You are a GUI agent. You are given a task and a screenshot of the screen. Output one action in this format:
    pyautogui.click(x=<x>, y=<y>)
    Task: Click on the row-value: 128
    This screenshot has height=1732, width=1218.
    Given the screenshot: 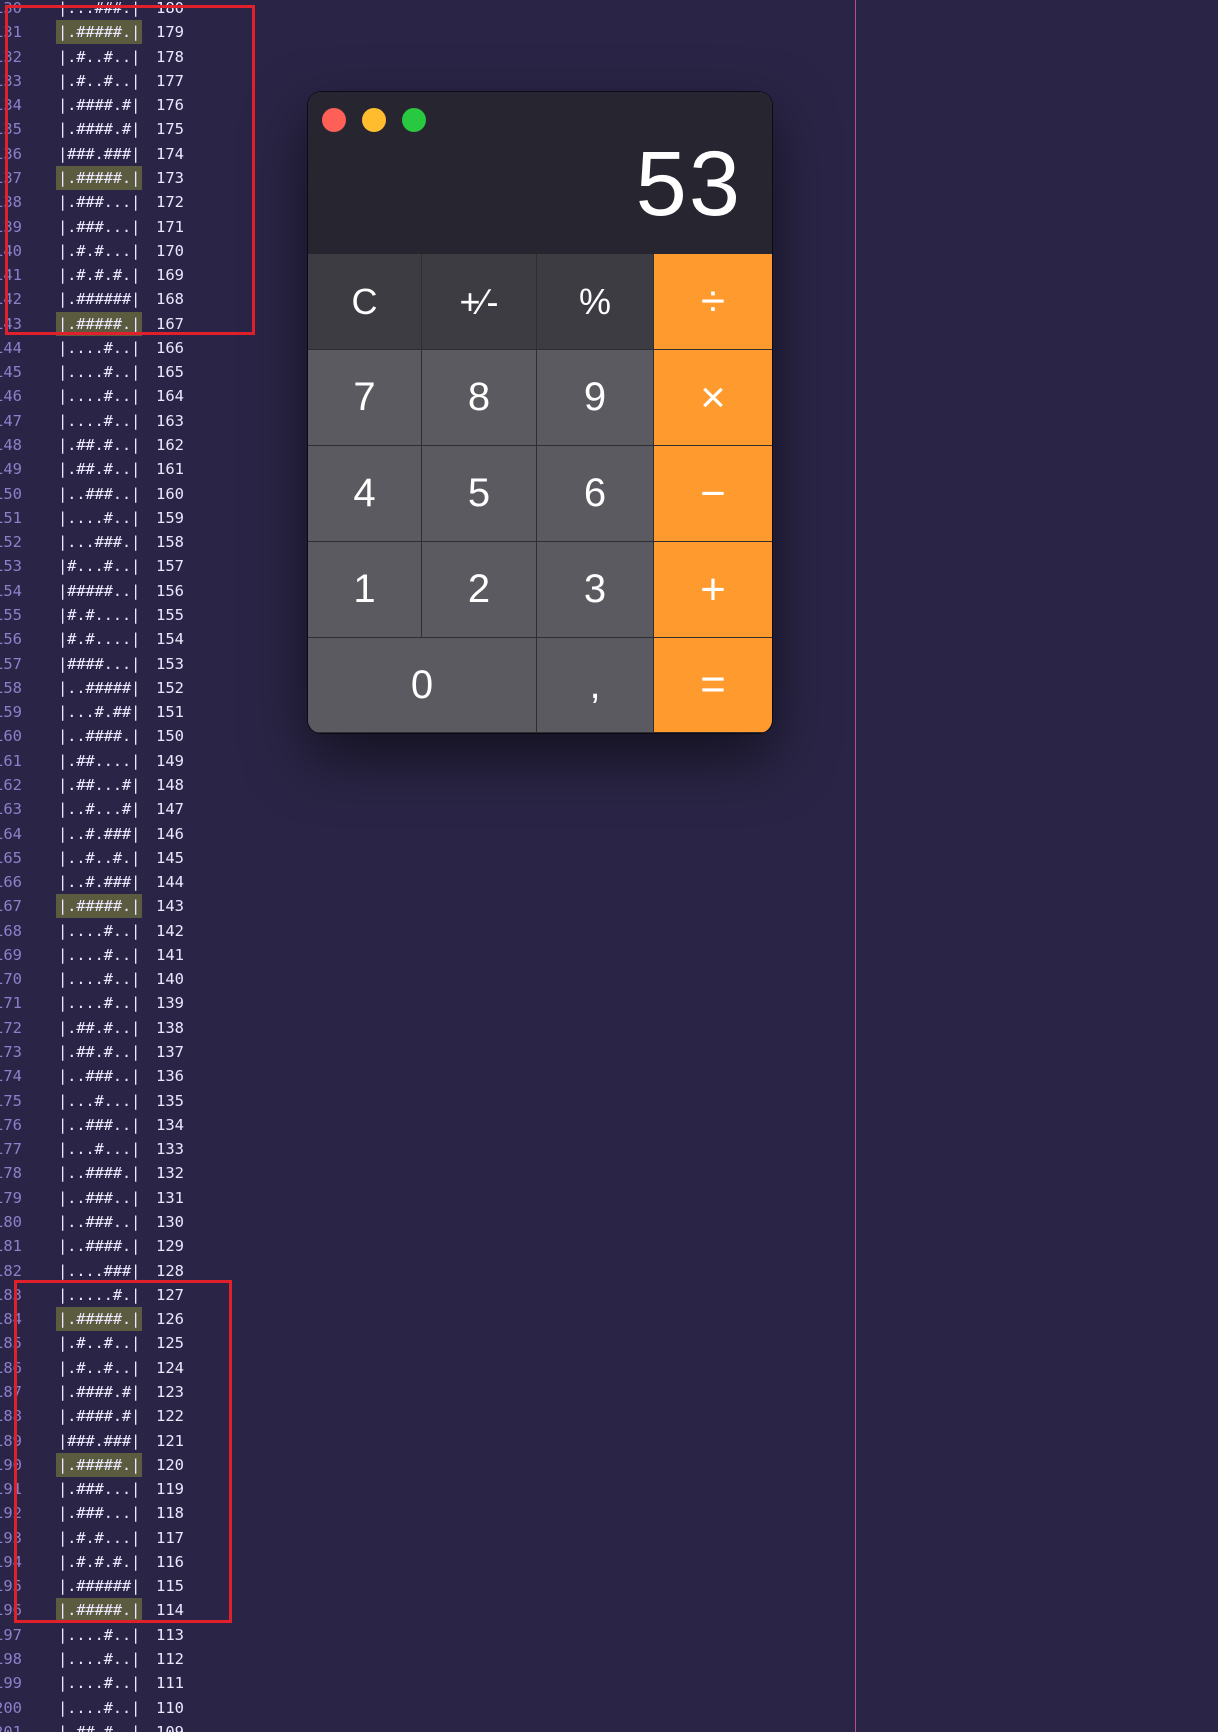 What is the action you would take?
    pyautogui.click(x=170, y=1270)
    